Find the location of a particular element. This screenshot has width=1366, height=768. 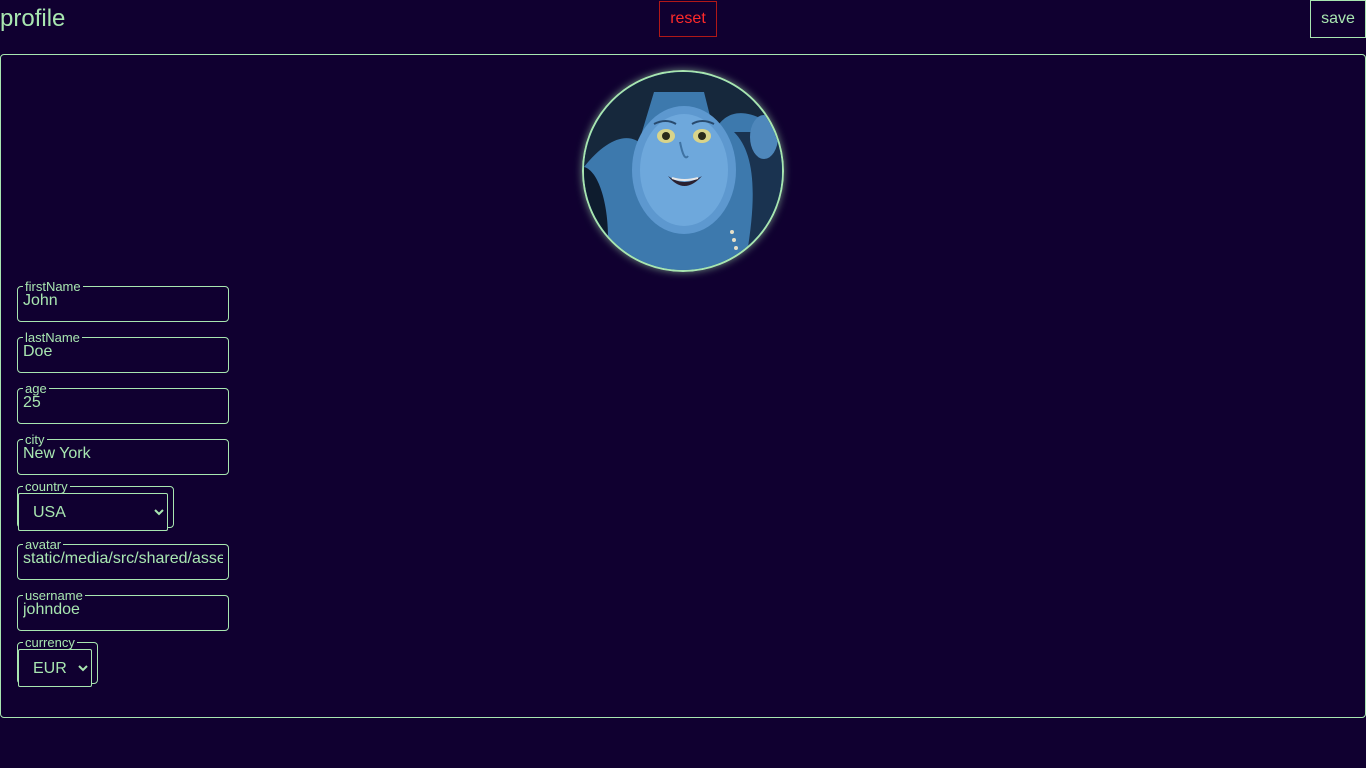

city-field: city is located at coordinates (123, 454).